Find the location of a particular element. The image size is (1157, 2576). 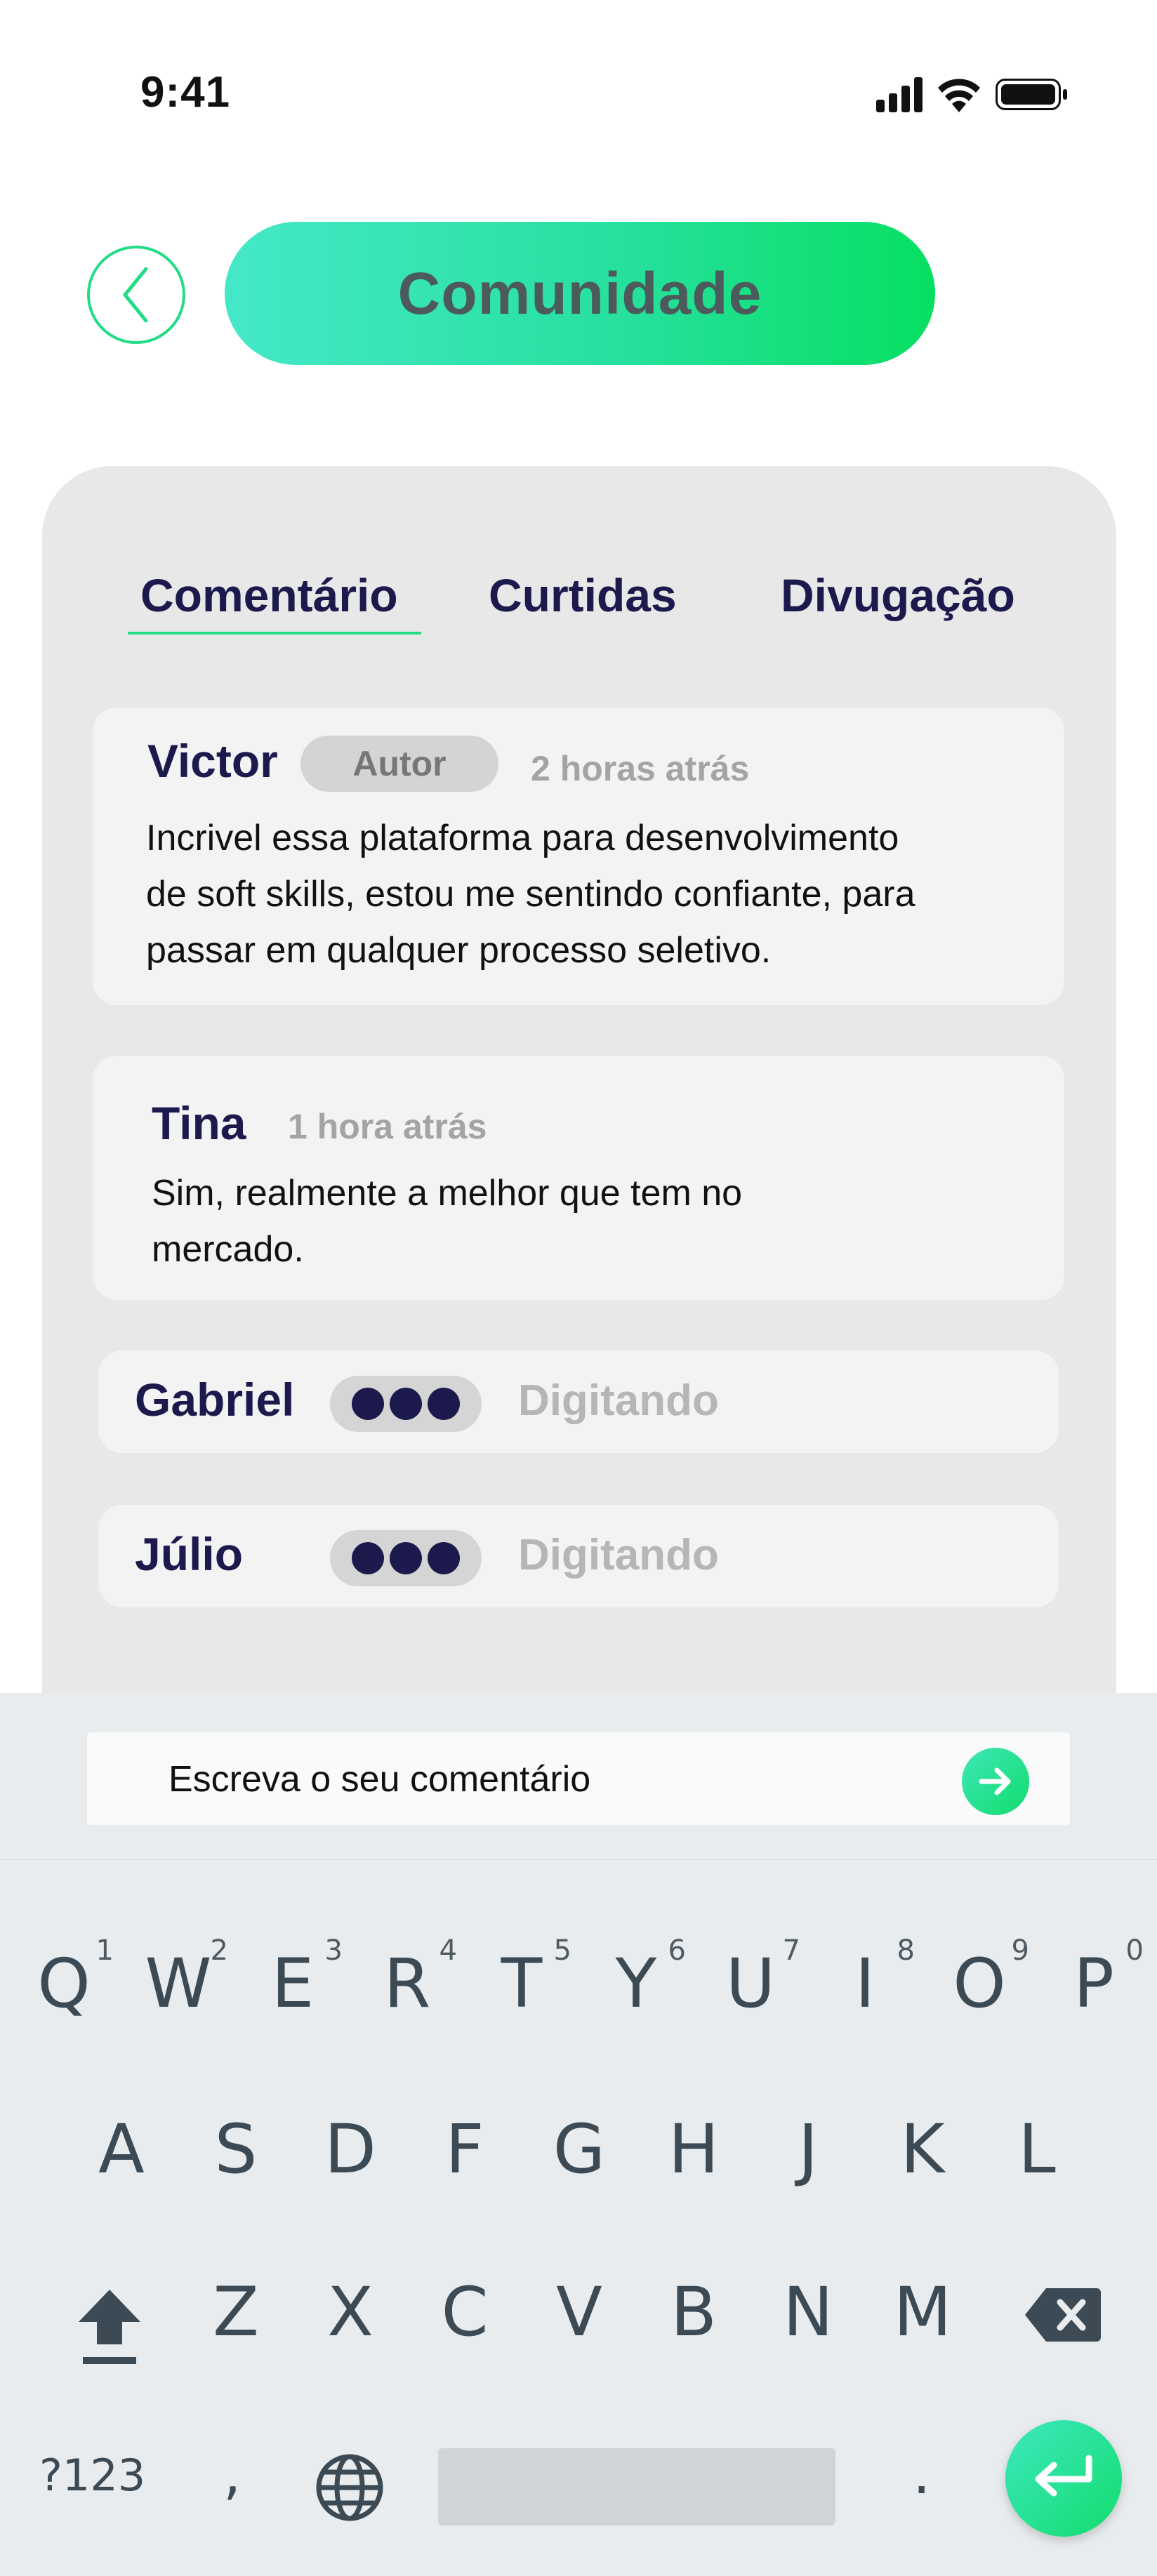

author-badge: Autor is located at coordinates (399, 764).